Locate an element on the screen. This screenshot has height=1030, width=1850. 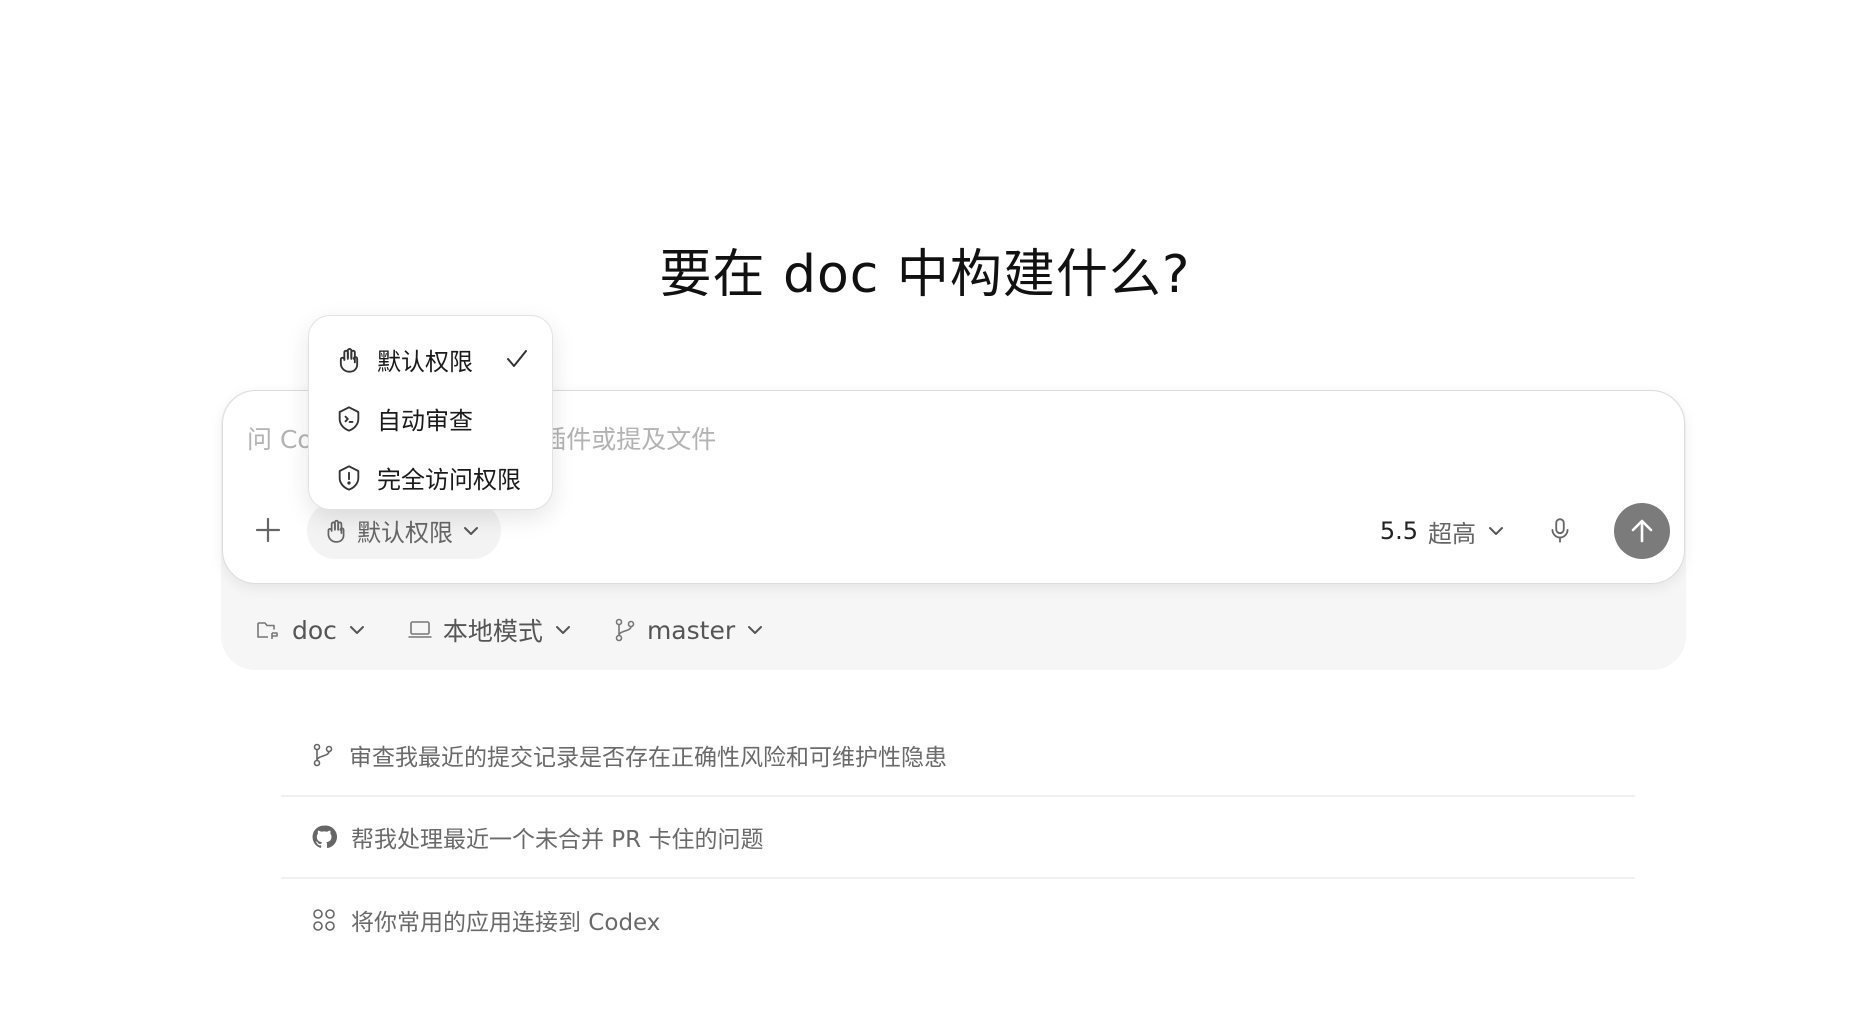
branch-label: master is located at coordinates (691, 630).